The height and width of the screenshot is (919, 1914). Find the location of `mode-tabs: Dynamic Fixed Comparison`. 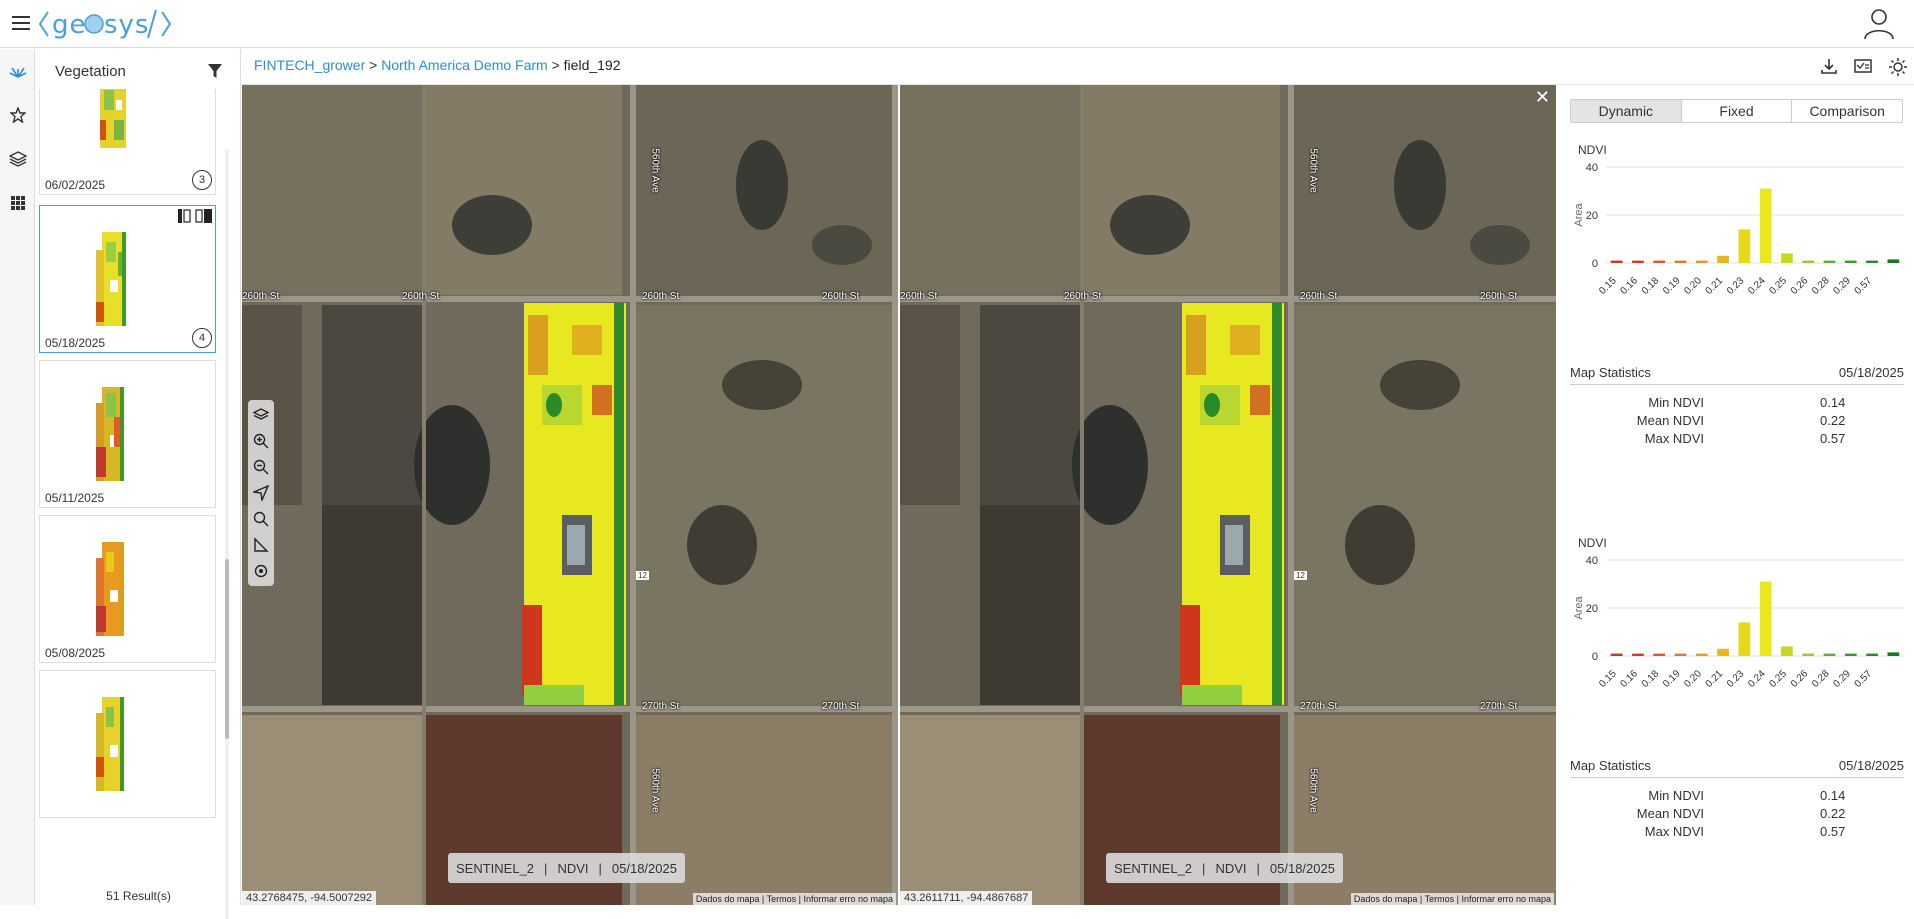

mode-tabs: Dynamic Fixed Comparison is located at coordinates (1736, 111).